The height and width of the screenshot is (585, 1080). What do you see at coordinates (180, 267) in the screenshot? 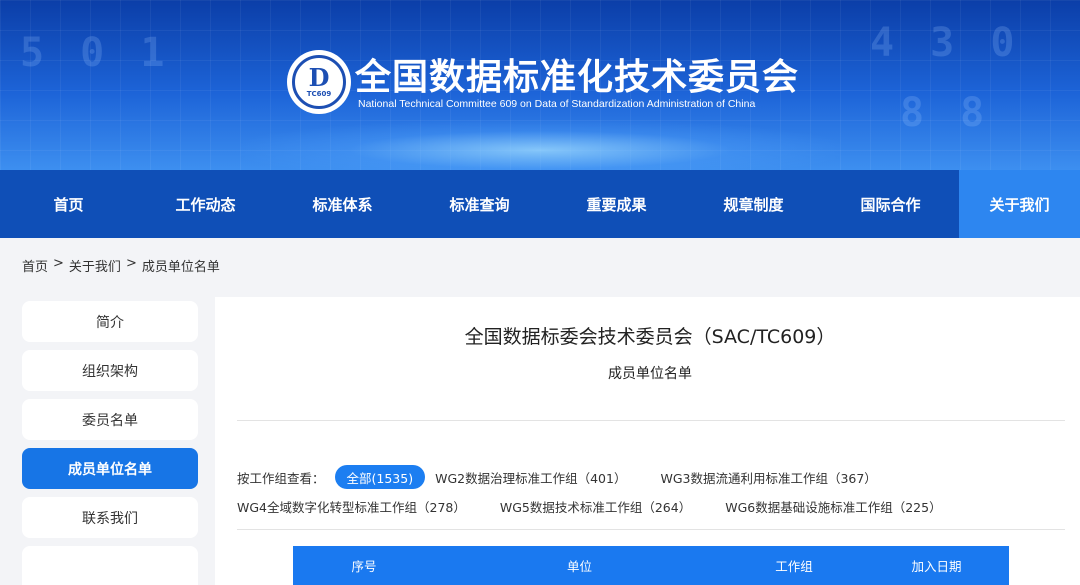
I see `breadcrumb-current: 成员单位名单` at bounding box center [180, 267].